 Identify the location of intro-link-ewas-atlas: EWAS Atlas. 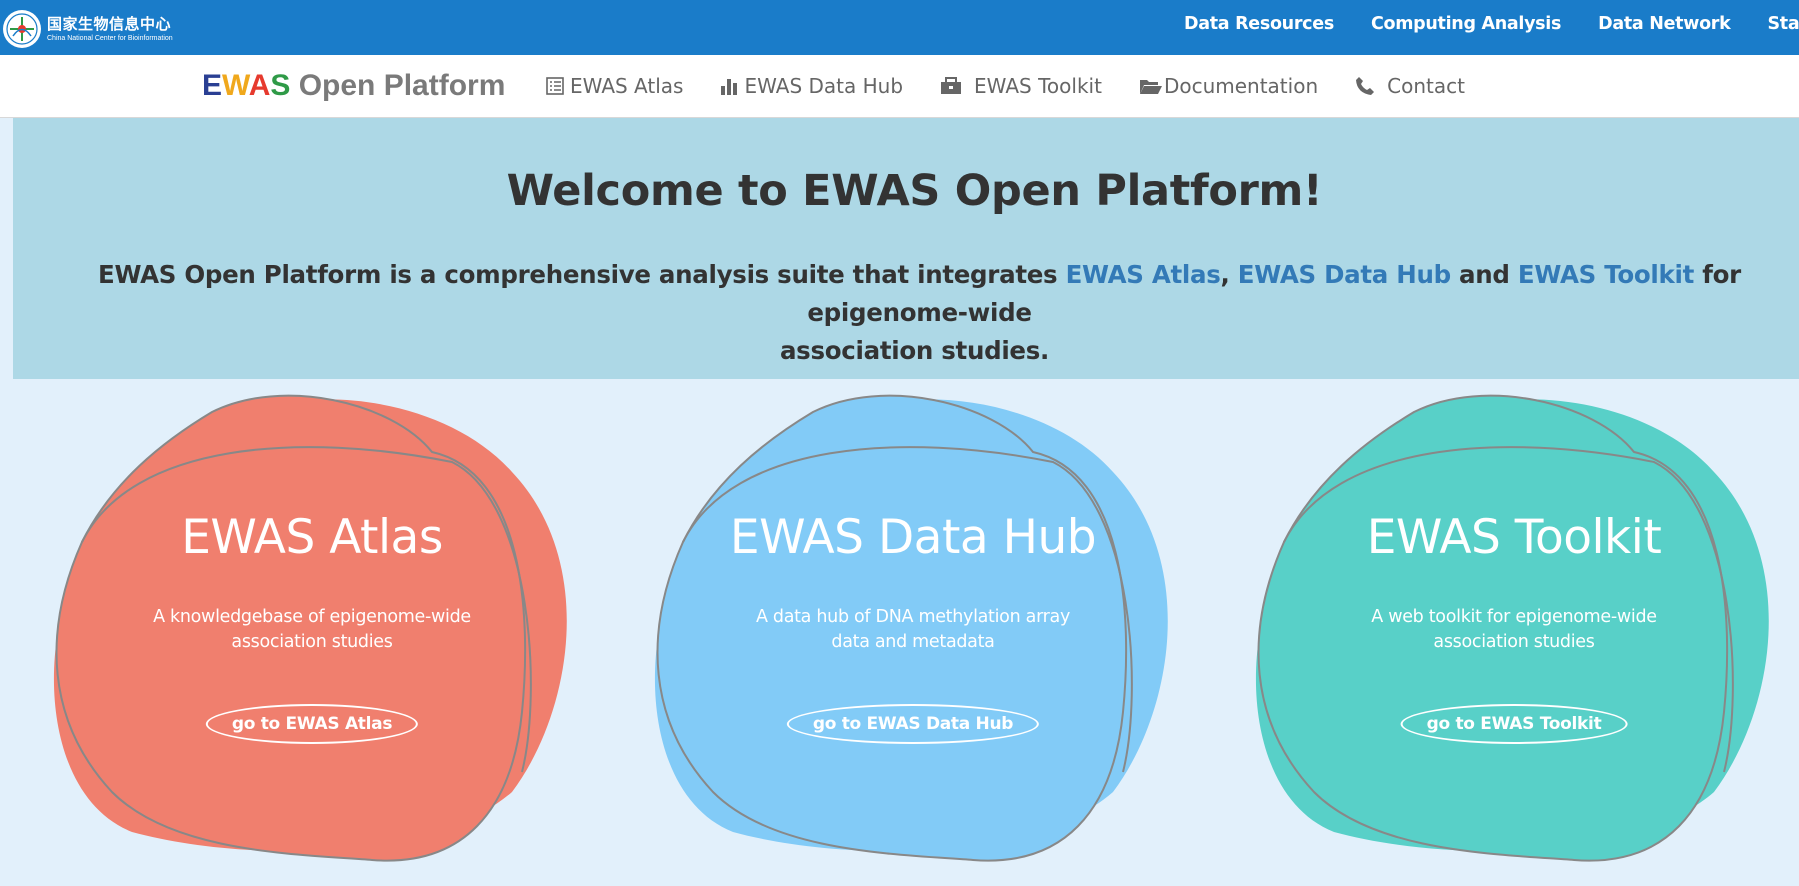
(1143, 274).